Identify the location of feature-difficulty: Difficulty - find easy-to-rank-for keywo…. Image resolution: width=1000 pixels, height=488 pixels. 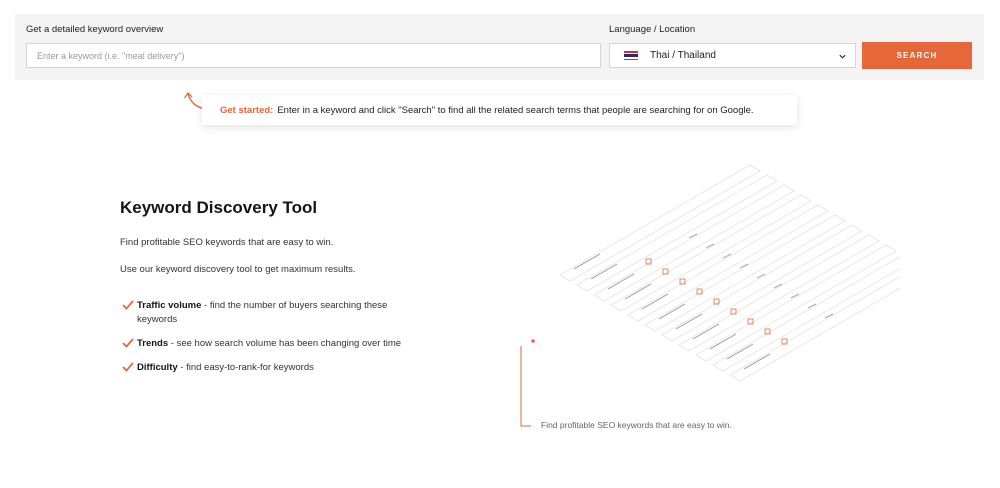
(218, 367).